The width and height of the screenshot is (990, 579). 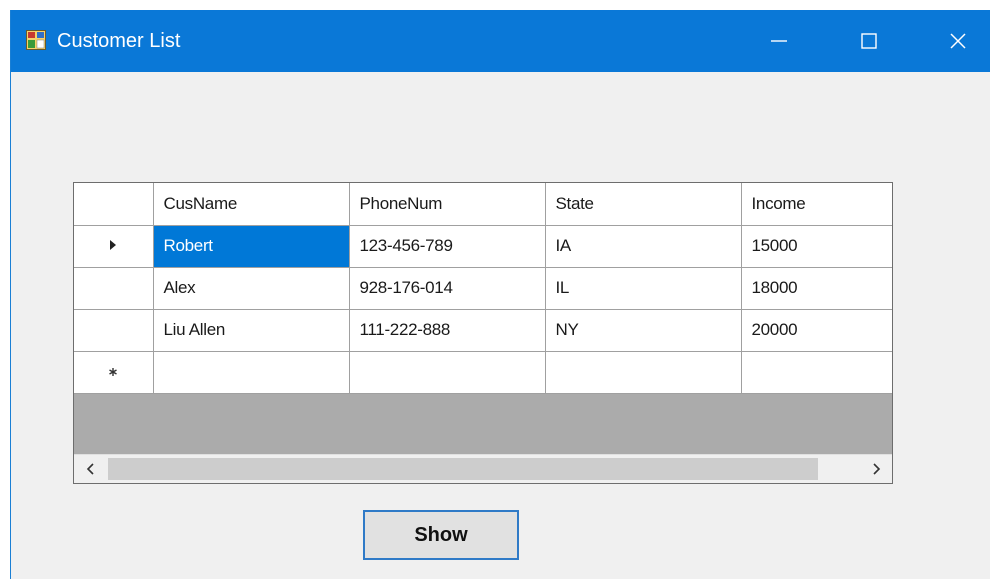 What do you see at coordinates (643, 204) in the screenshot?
I see `column-header-state: State` at bounding box center [643, 204].